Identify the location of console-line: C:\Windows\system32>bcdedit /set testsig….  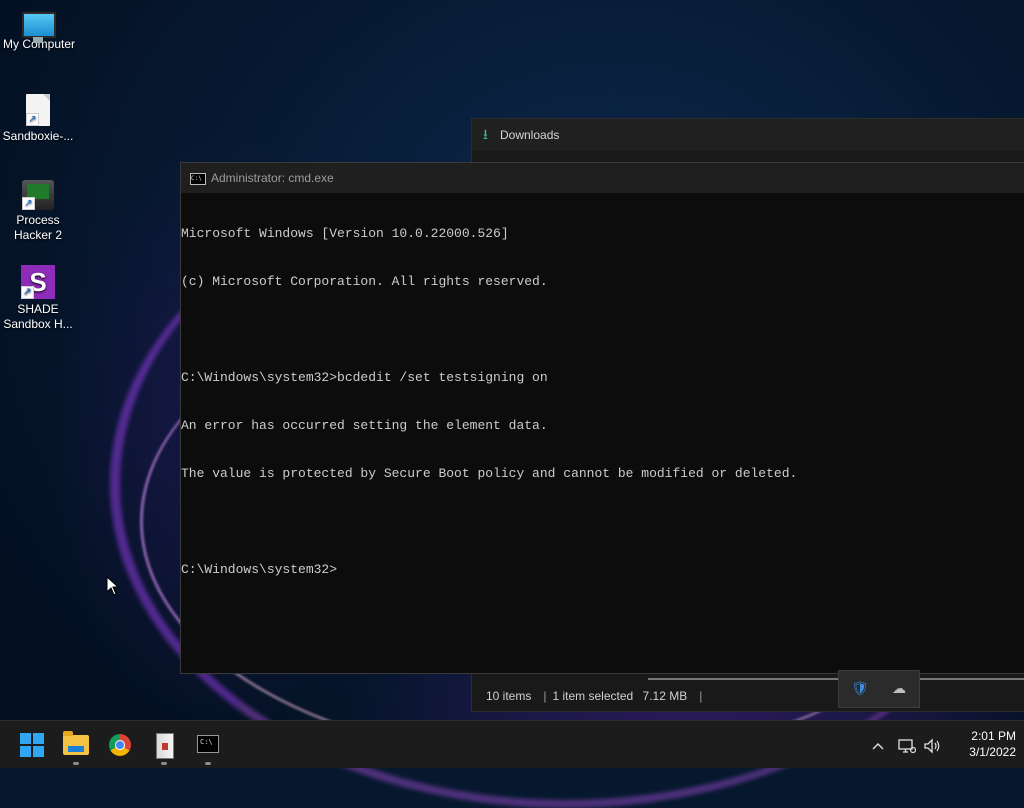
(364, 377).